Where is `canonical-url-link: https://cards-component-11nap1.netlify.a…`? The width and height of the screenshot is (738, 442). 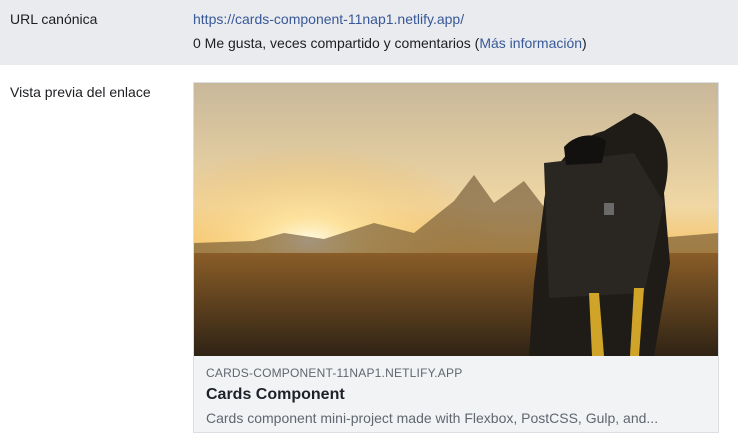
canonical-url-link: https://cards-component-11nap1.netlify.a… is located at coordinates (328, 19).